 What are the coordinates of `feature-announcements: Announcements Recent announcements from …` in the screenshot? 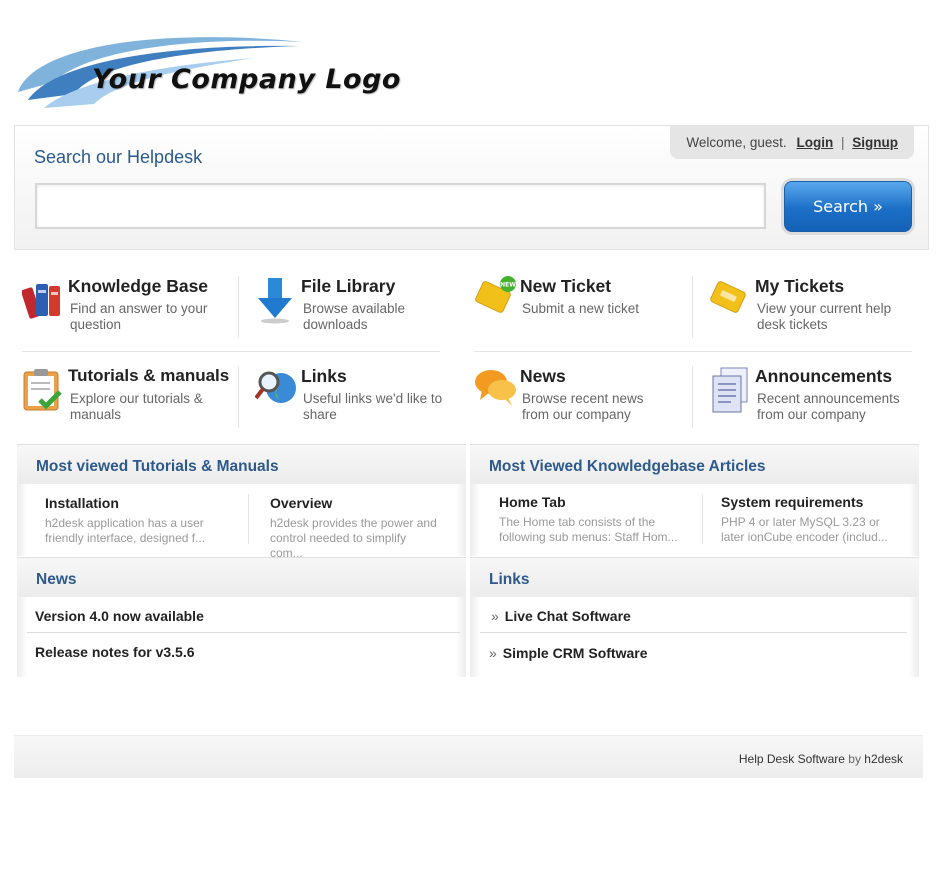 It's located at (814, 403).